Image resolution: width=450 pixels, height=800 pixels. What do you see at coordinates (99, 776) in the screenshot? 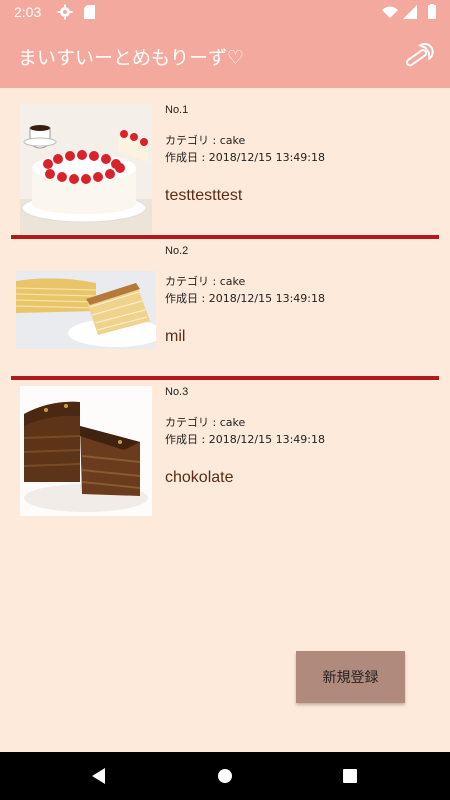
I see `back-icon` at bounding box center [99, 776].